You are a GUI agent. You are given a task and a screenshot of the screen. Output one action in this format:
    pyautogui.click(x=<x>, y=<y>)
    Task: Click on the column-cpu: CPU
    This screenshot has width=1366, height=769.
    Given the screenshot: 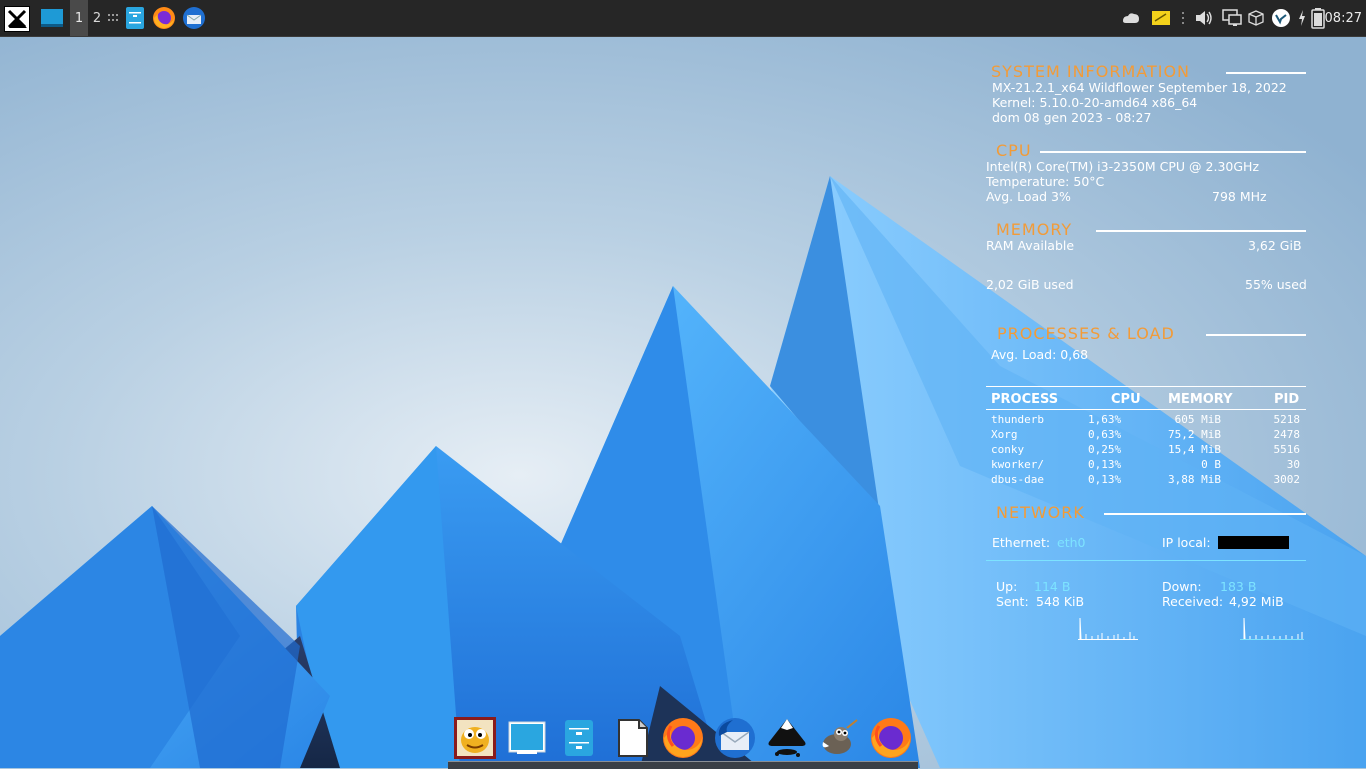 What is the action you would take?
    pyautogui.click(x=1126, y=399)
    